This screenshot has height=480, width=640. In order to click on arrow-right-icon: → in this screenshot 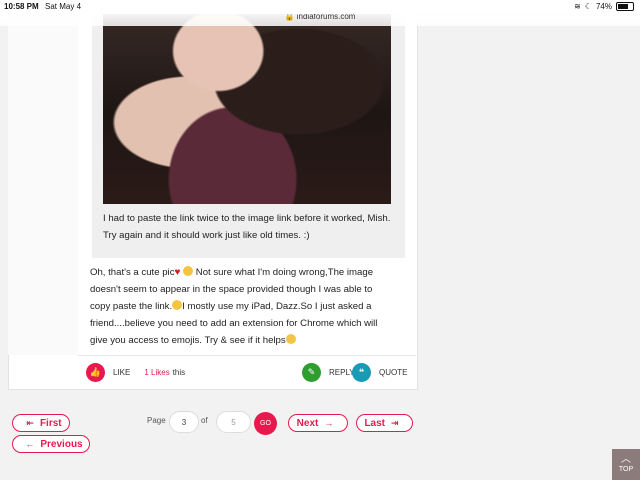, I will do `click(329, 423)`.